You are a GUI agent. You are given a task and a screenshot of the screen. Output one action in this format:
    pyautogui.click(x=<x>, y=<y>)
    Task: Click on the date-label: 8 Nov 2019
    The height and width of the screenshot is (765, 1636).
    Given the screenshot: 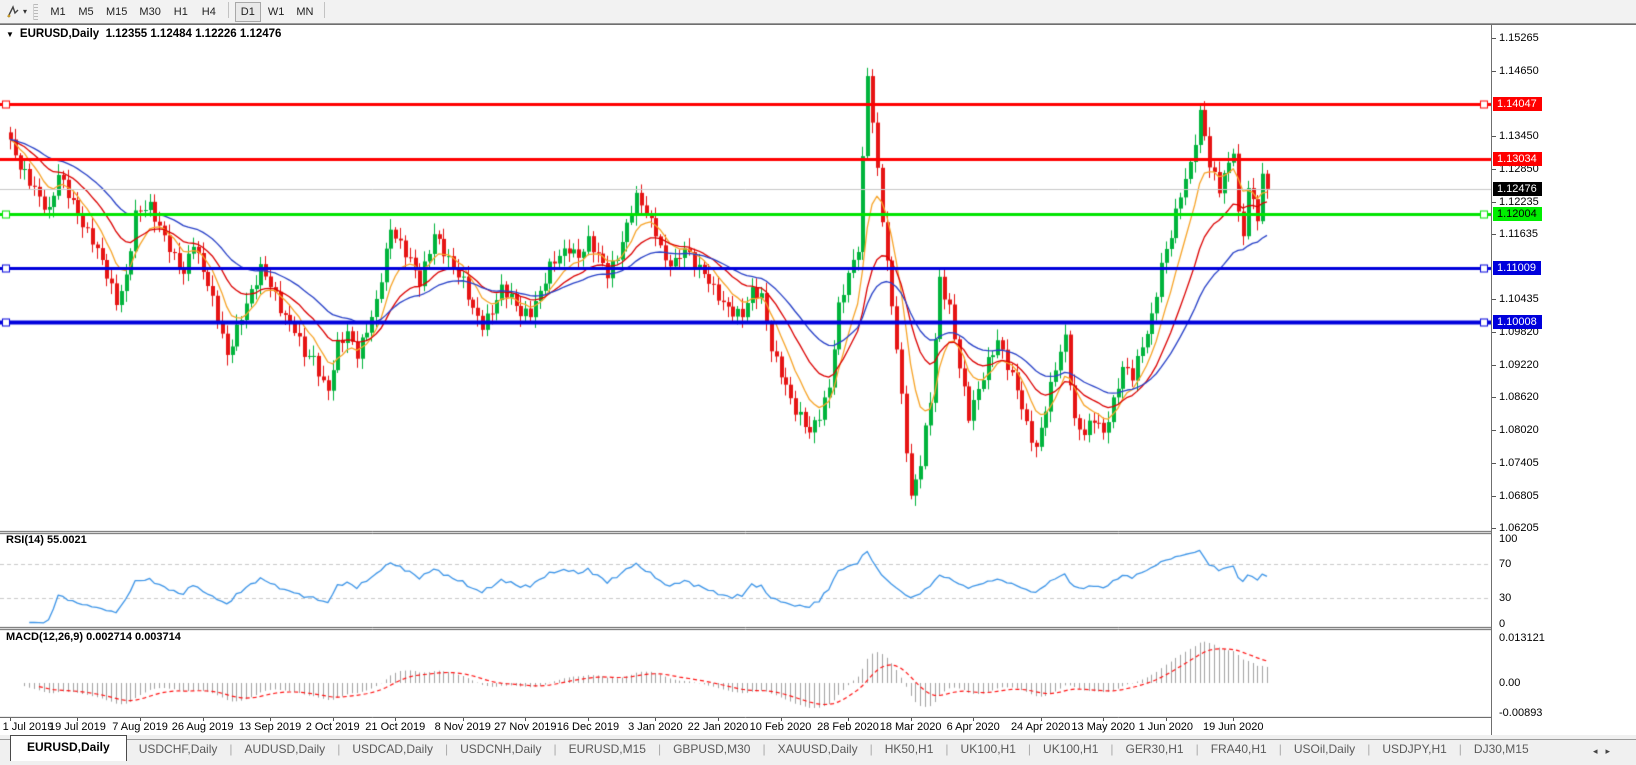 What is the action you would take?
    pyautogui.click(x=462, y=727)
    